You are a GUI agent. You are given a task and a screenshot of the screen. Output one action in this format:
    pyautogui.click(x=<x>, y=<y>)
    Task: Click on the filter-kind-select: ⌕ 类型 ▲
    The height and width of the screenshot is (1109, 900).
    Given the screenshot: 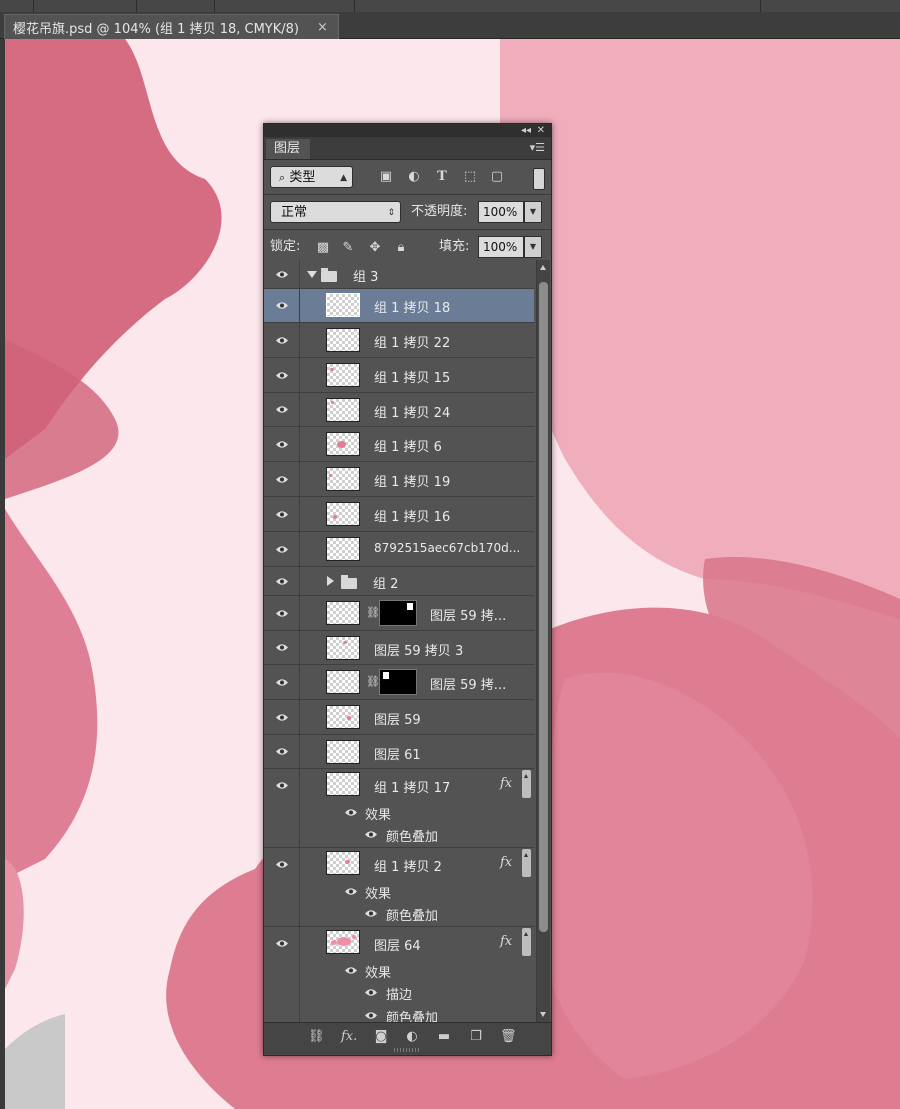 What is the action you would take?
    pyautogui.click(x=311, y=177)
    